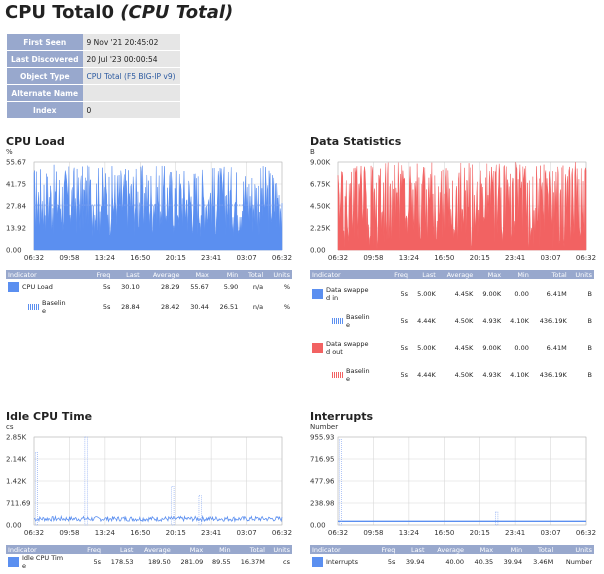  I want to click on interrupts-y-tick: 955.93, so click(322, 438).